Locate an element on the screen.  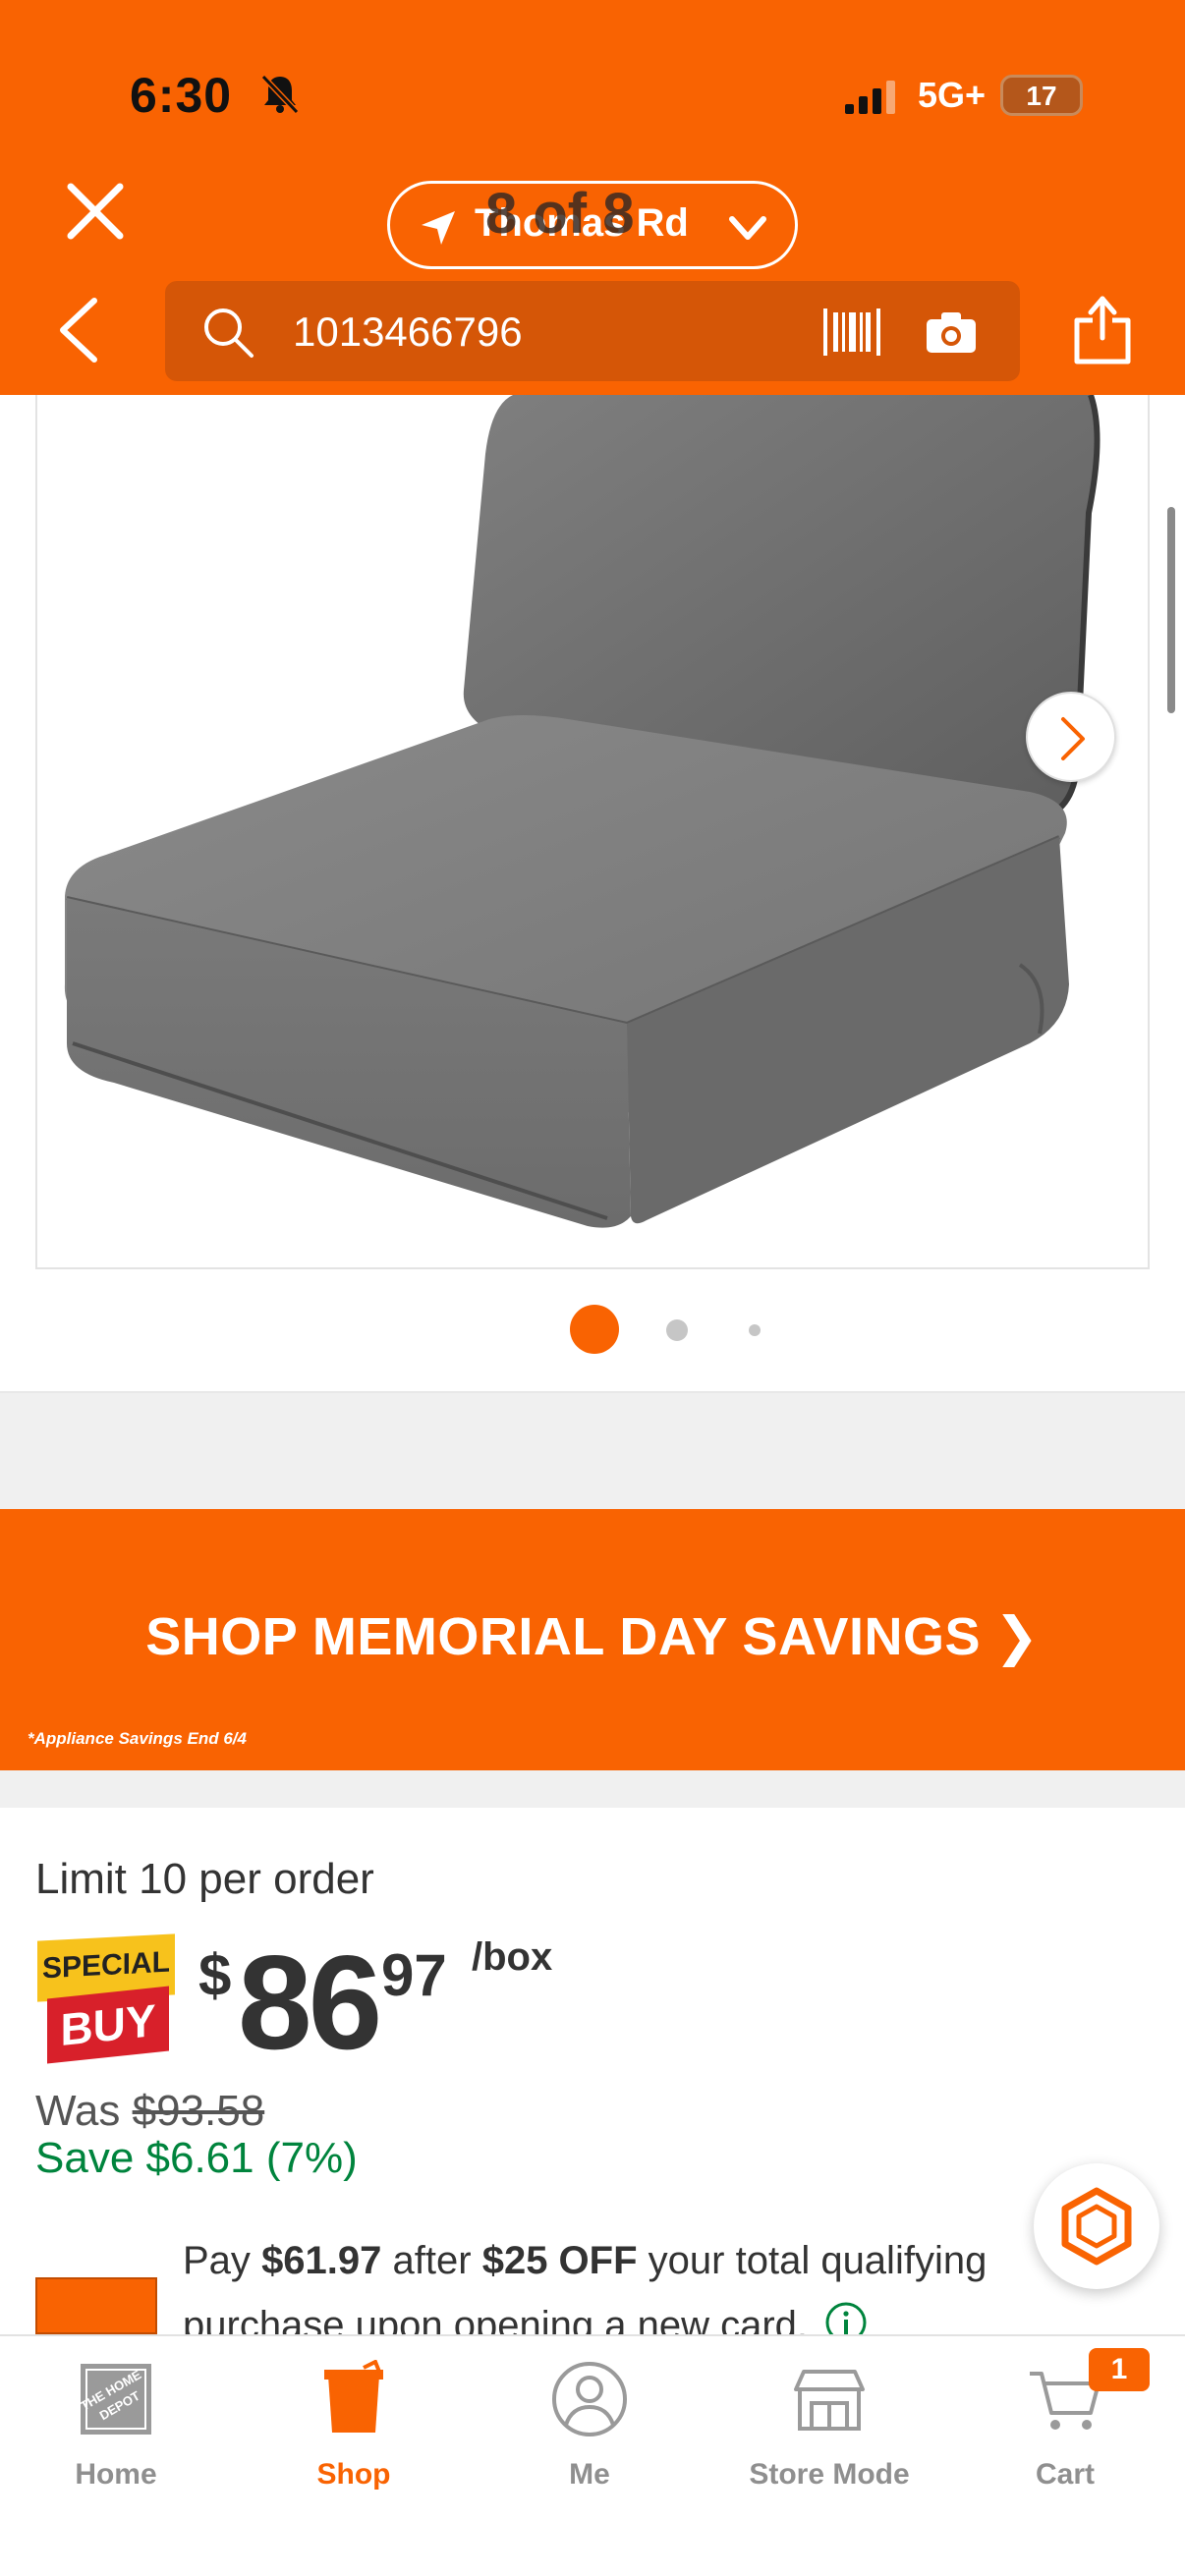
close-icon is located at coordinates (96, 211).